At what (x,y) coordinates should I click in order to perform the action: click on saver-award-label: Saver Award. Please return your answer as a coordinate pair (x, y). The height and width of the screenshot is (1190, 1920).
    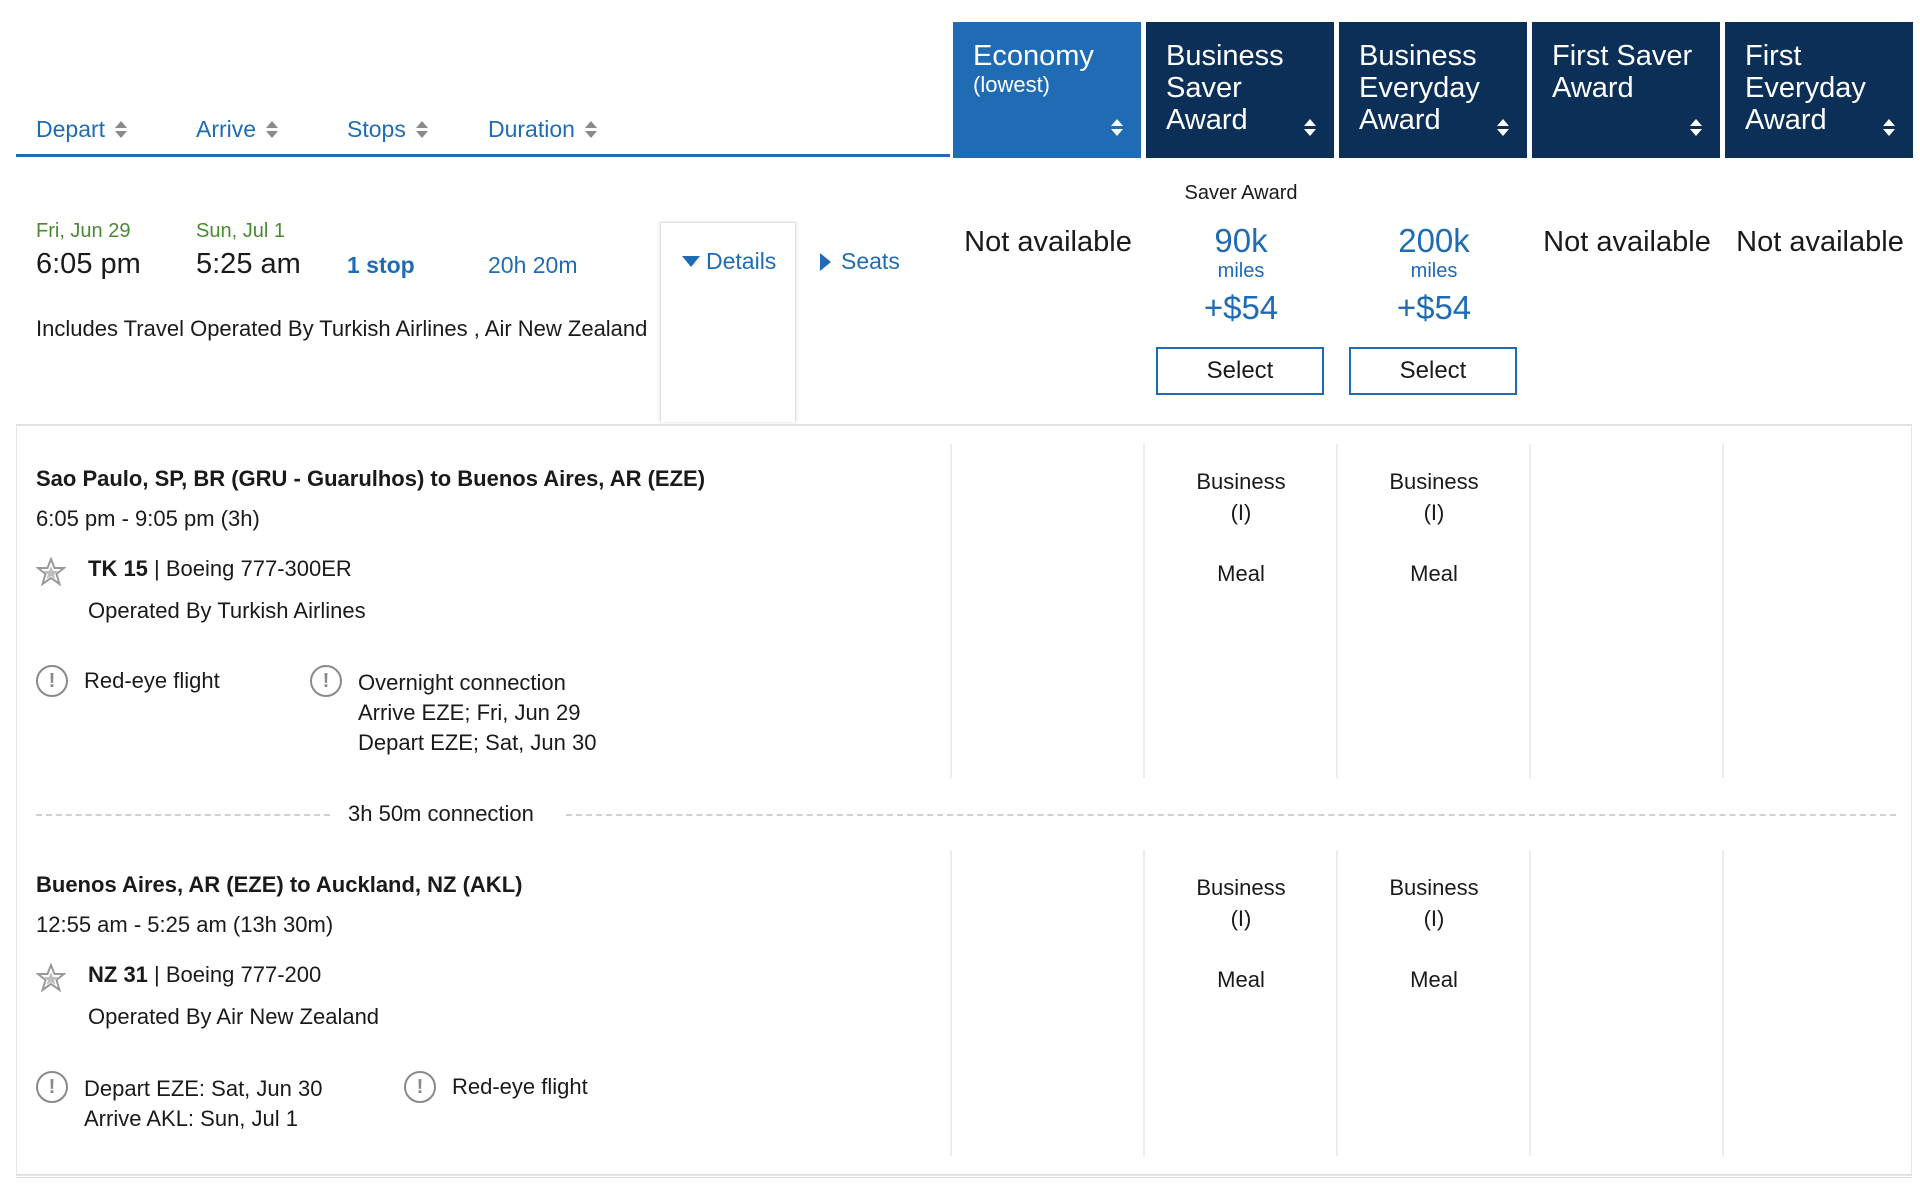
    Looking at the image, I should click on (1241, 193).